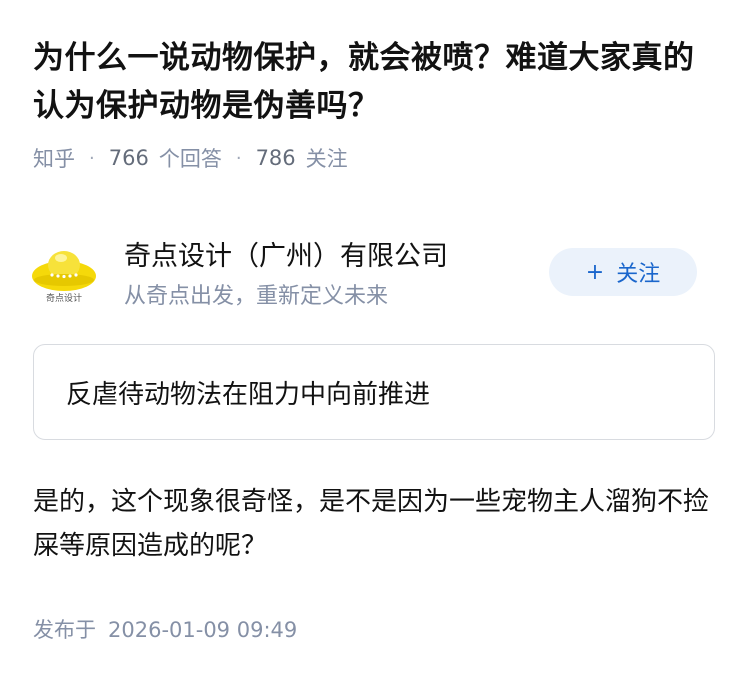 This screenshot has height=680, width=750. I want to click on author-name: 奇点设计（广州）有限公司, so click(286, 253).